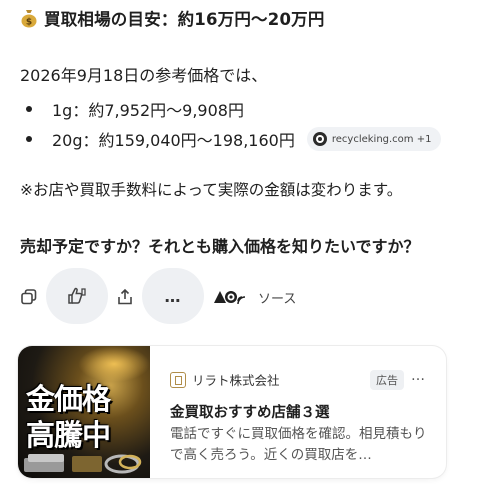  Describe the element at coordinates (230, 298) in the screenshot. I see `source-favicons-icon` at that location.